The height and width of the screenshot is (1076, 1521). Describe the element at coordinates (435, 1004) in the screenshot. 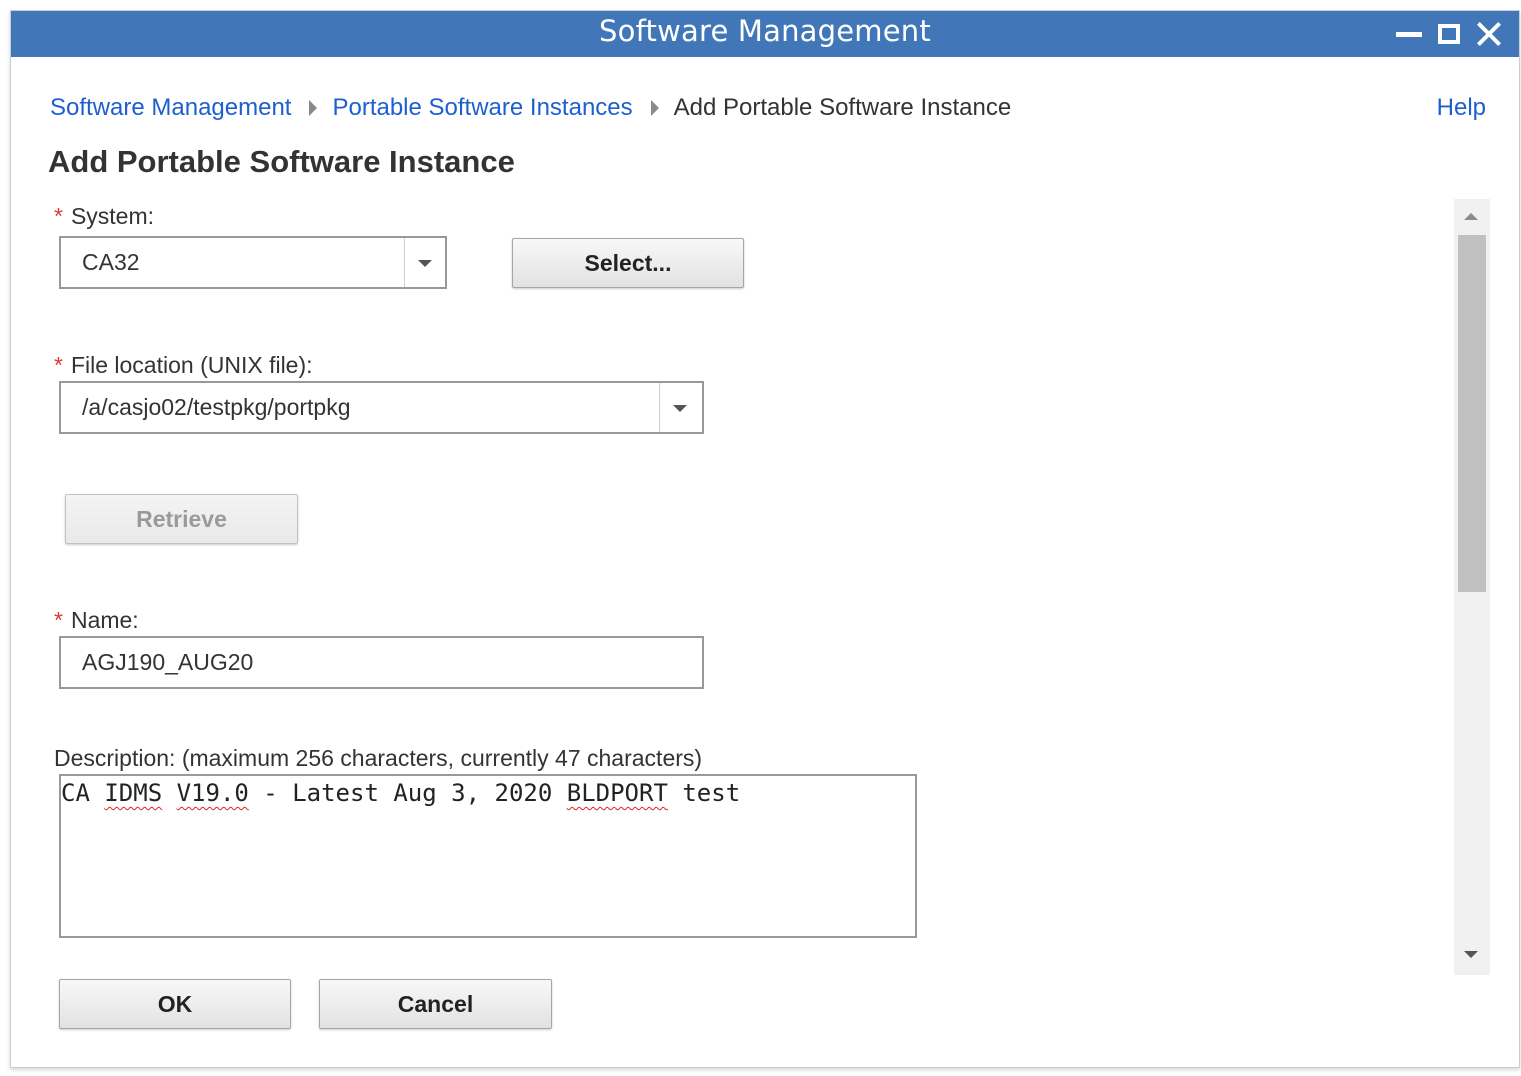

I see `cancel-button: Cancel` at that location.